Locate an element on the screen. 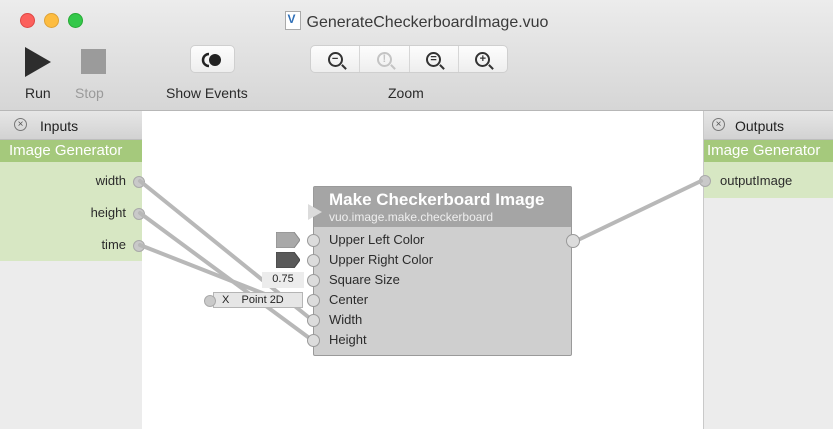 This screenshot has height=429, width=833. zoom-in-button: + is located at coordinates (483, 59).